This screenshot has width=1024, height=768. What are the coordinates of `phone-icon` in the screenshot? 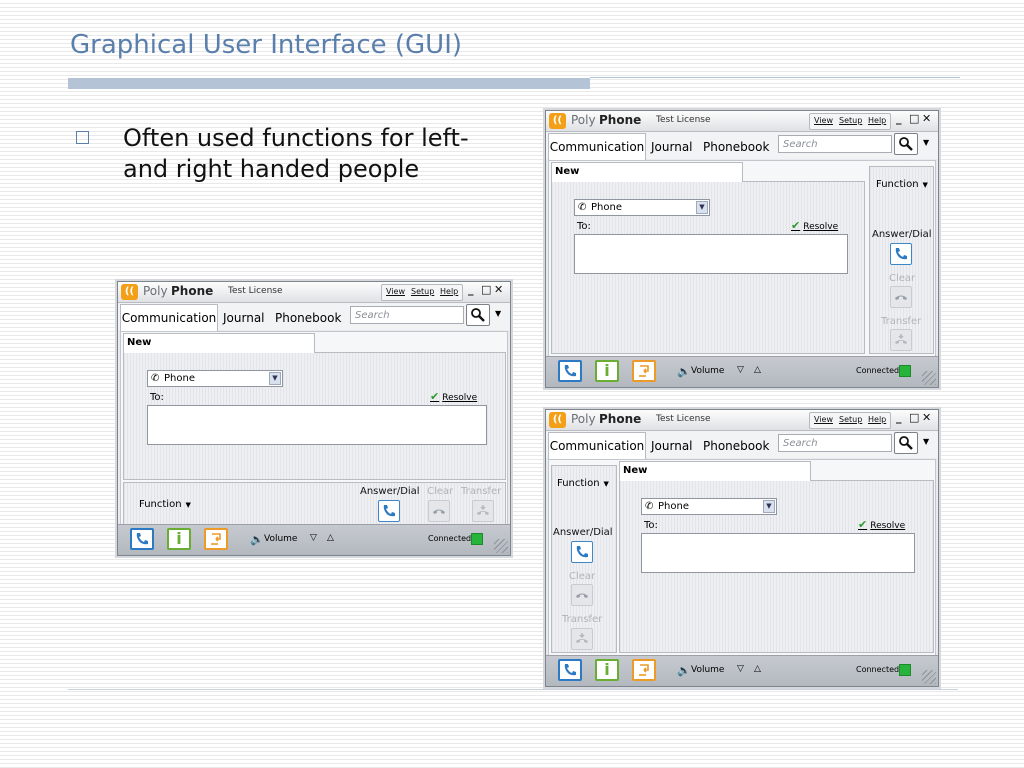 It's located at (389, 511).